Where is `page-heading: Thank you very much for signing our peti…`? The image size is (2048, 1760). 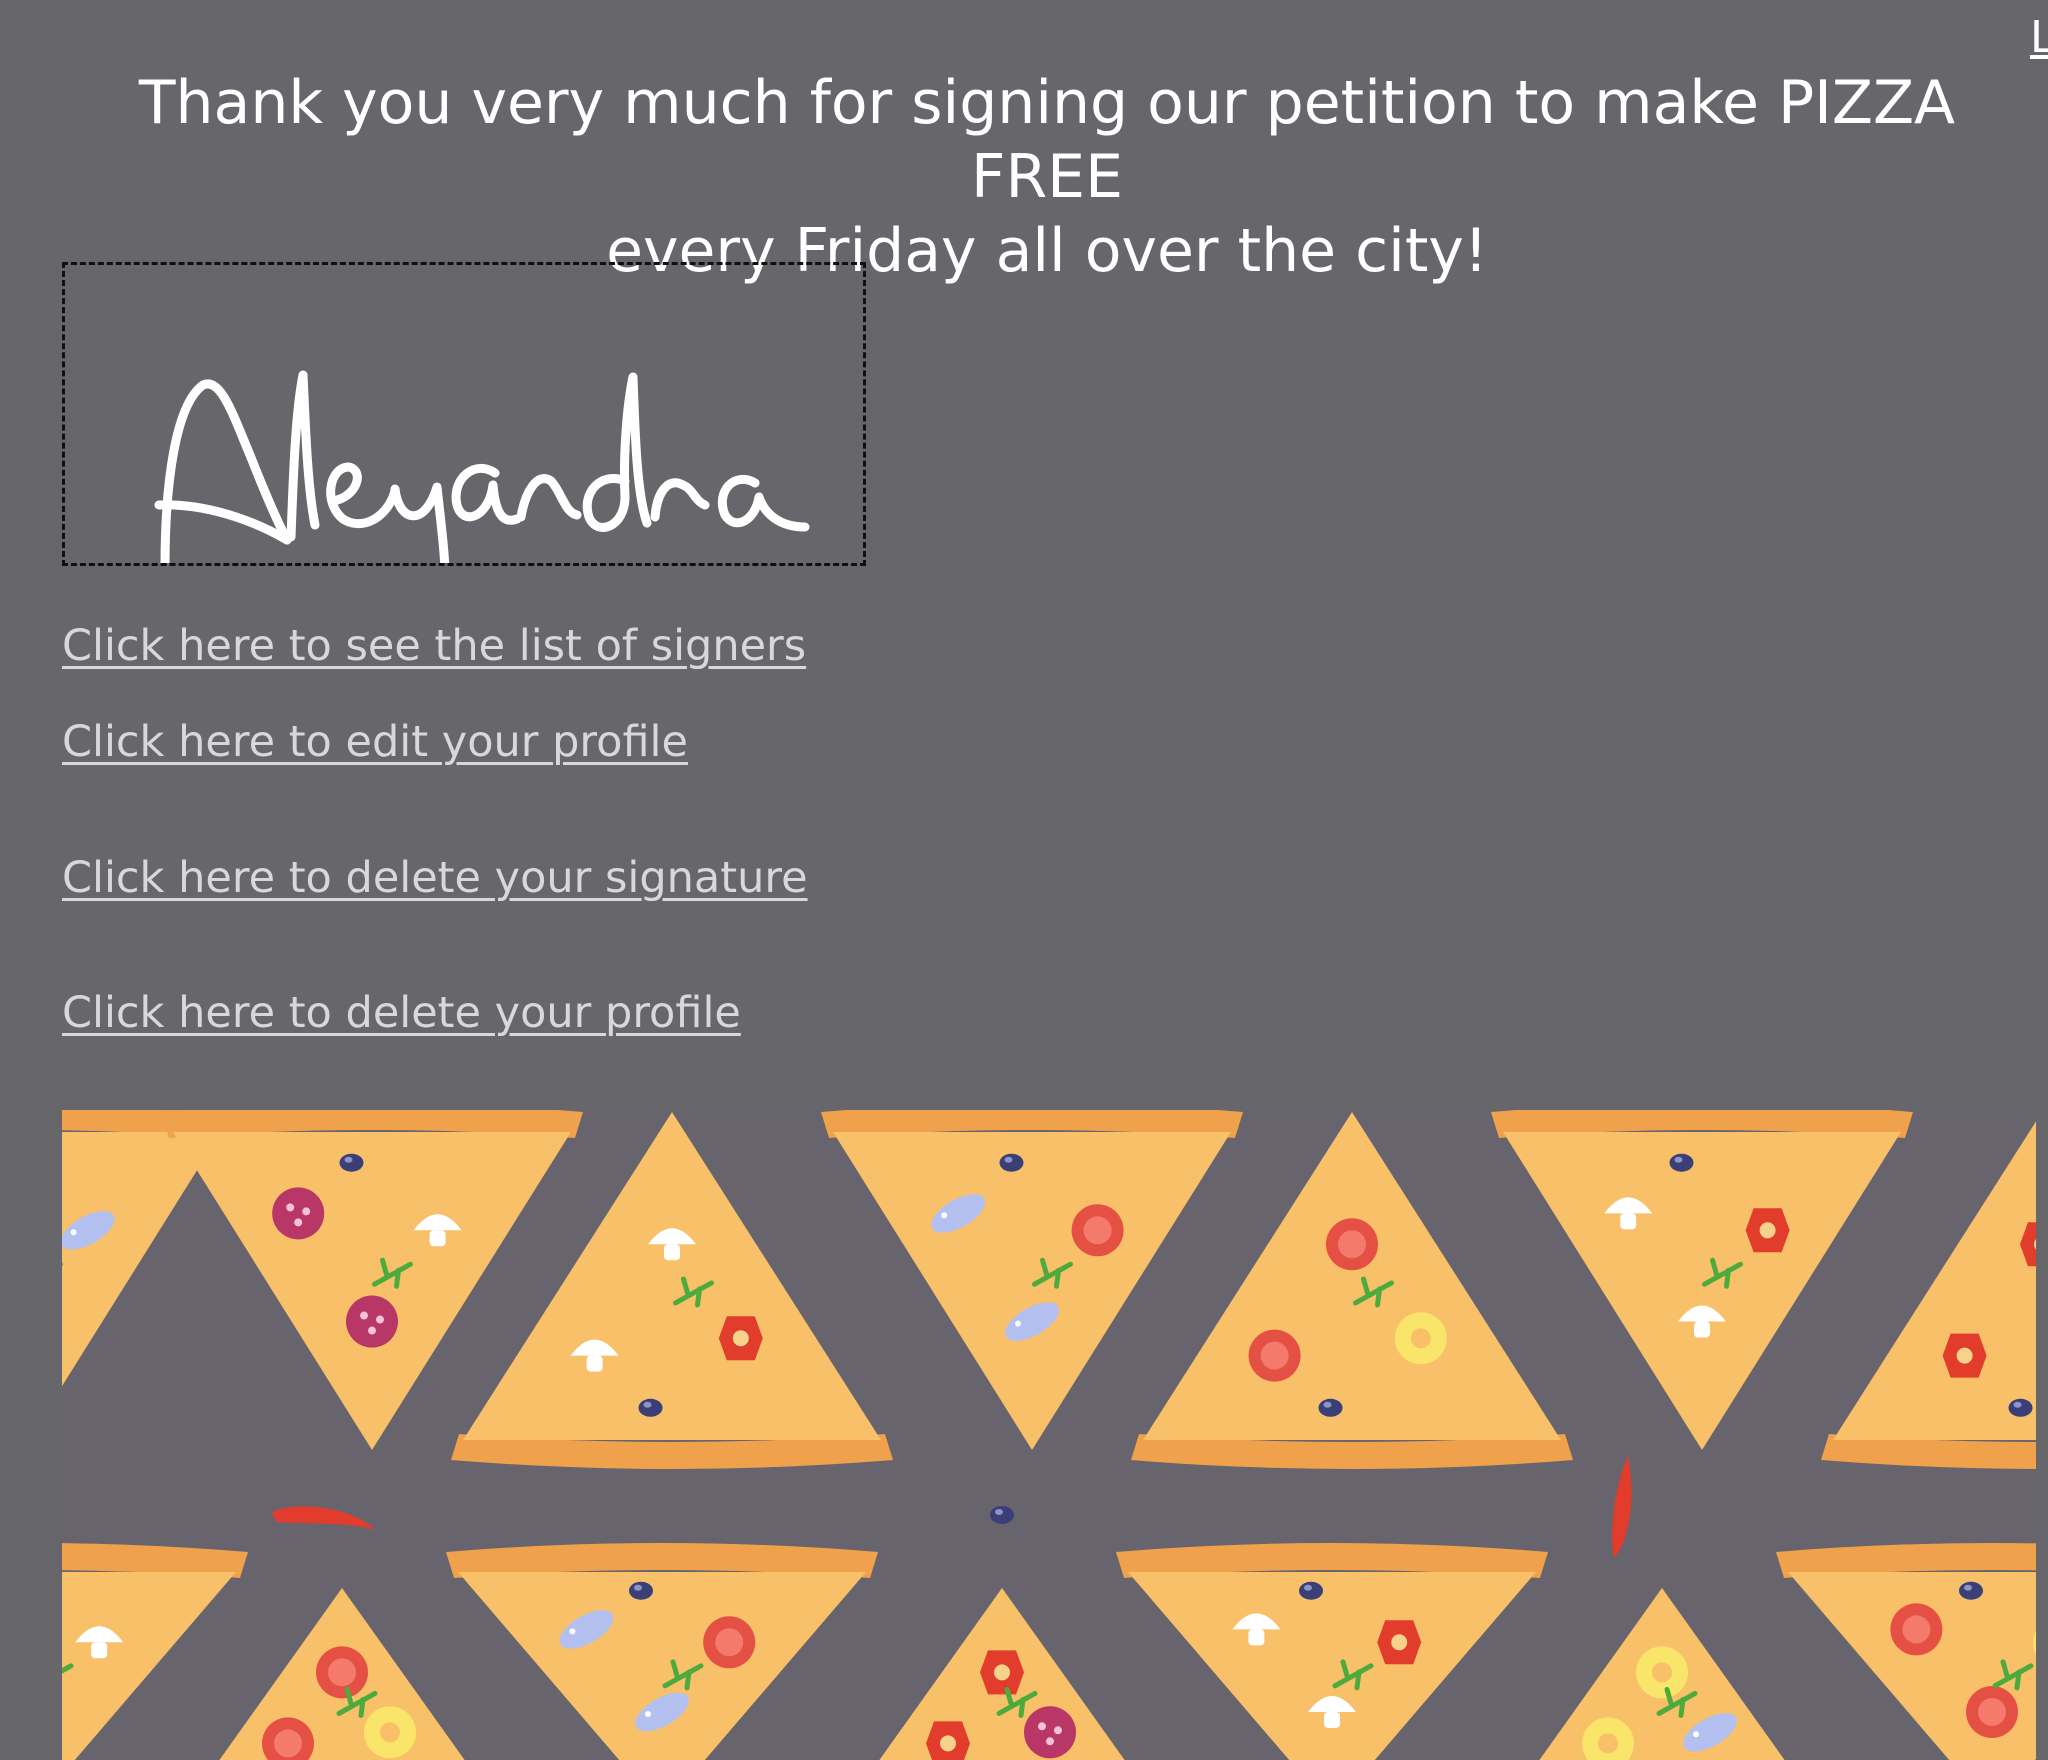
page-heading: Thank you very much for signing our peti… is located at coordinates (1047, 177).